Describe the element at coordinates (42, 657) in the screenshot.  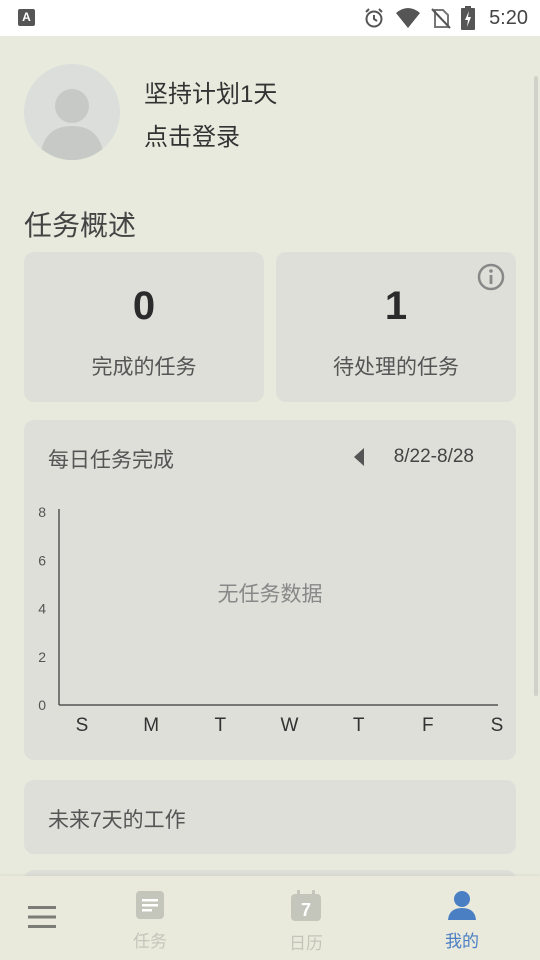
I see `y-tick-label: 2` at that location.